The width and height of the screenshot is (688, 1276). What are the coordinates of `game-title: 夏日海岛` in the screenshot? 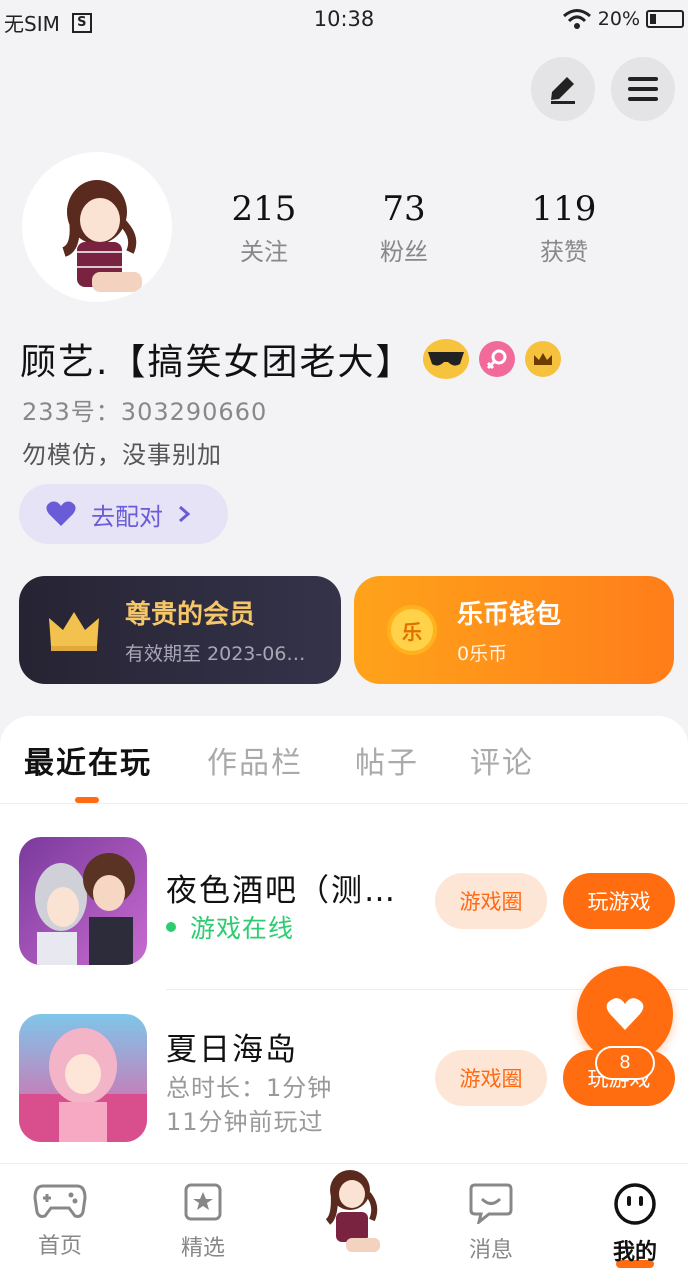 It's located at (232, 1050).